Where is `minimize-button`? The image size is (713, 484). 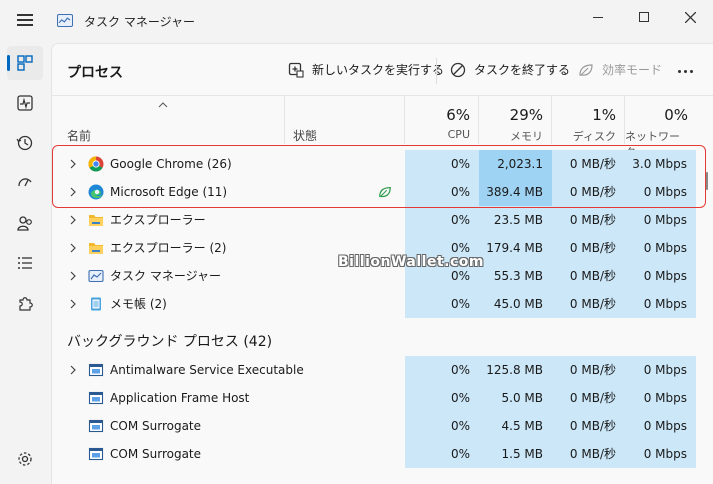 minimize-button is located at coordinates (598, 17).